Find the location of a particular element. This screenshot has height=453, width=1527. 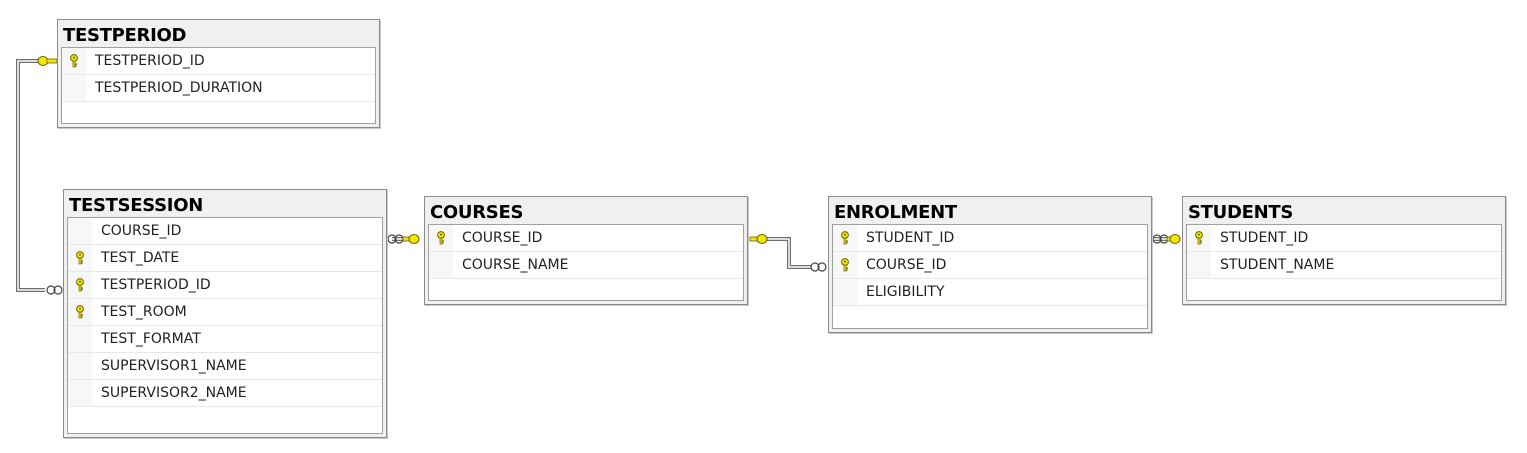

table-title: TESTPERIOD is located at coordinates (125, 35).